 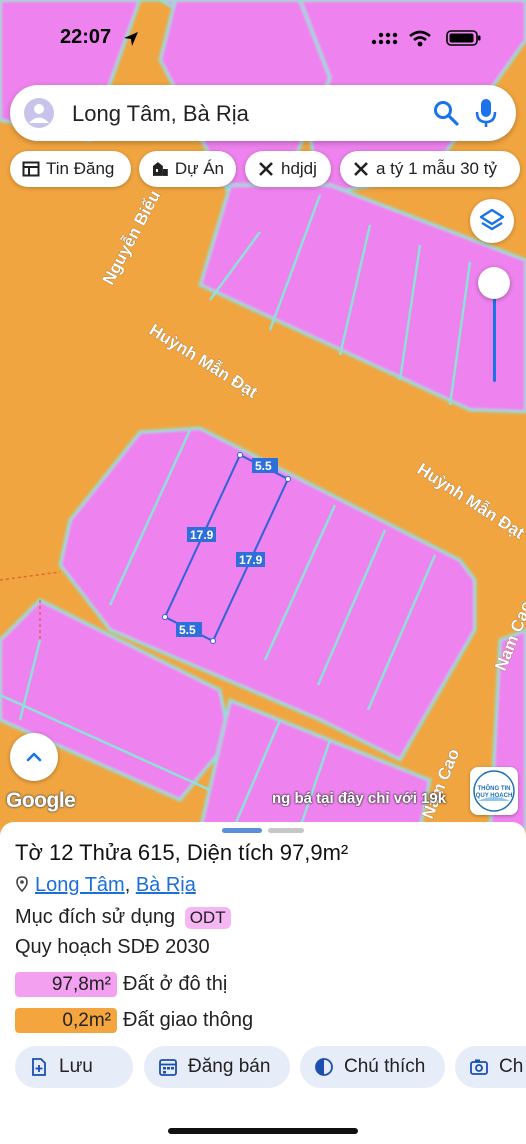 I want to click on calendar-icon, so click(x=168, y=1067).